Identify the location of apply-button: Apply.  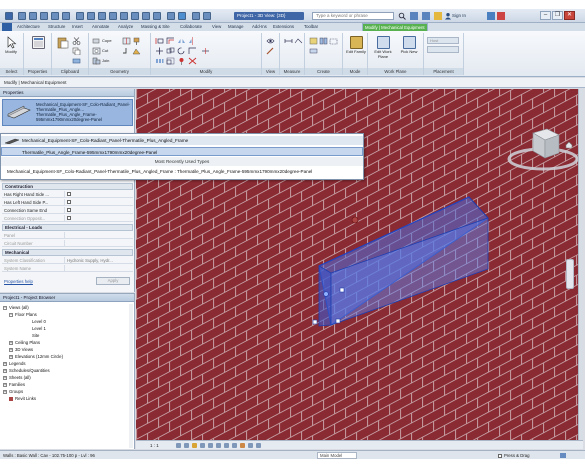
(113, 281).